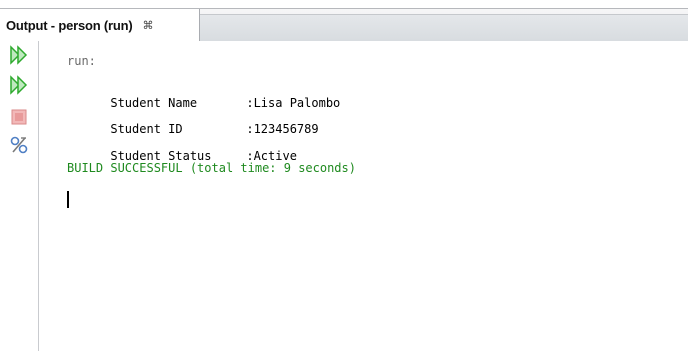  I want to click on close-icon: ⌘, so click(148, 25).